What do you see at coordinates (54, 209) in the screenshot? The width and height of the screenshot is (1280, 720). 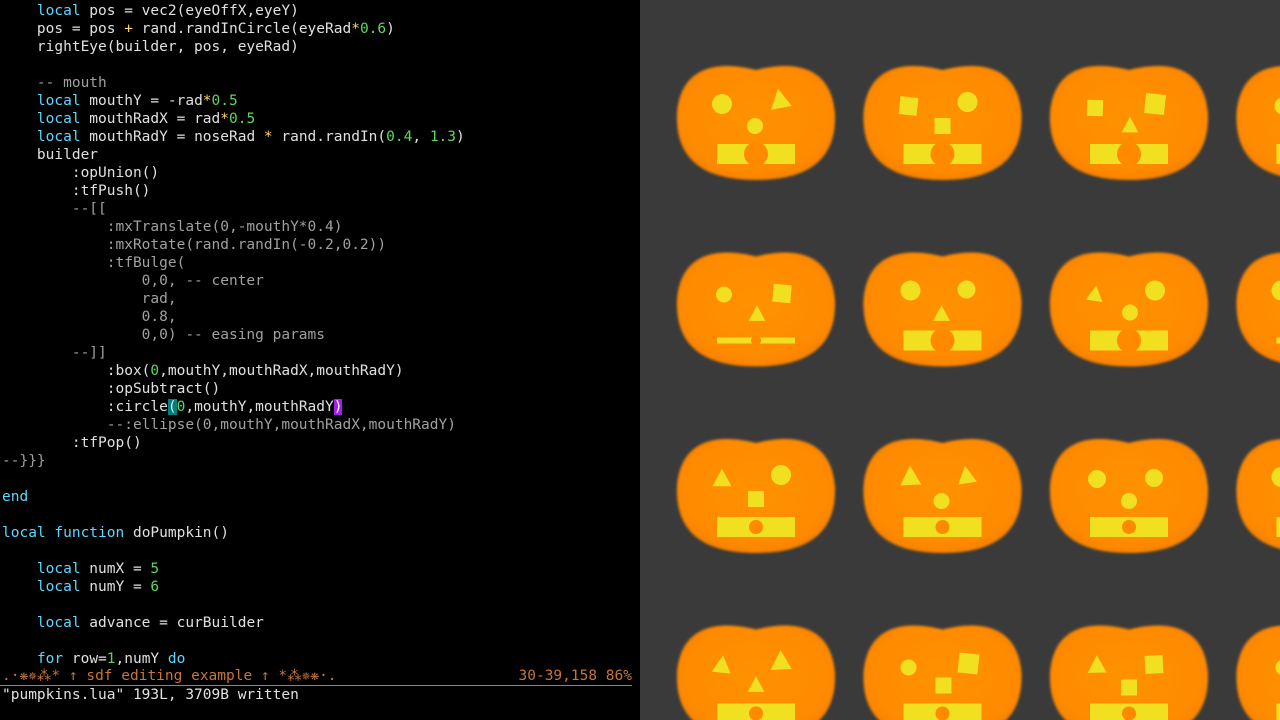 I see `code-line: --[[` at bounding box center [54, 209].